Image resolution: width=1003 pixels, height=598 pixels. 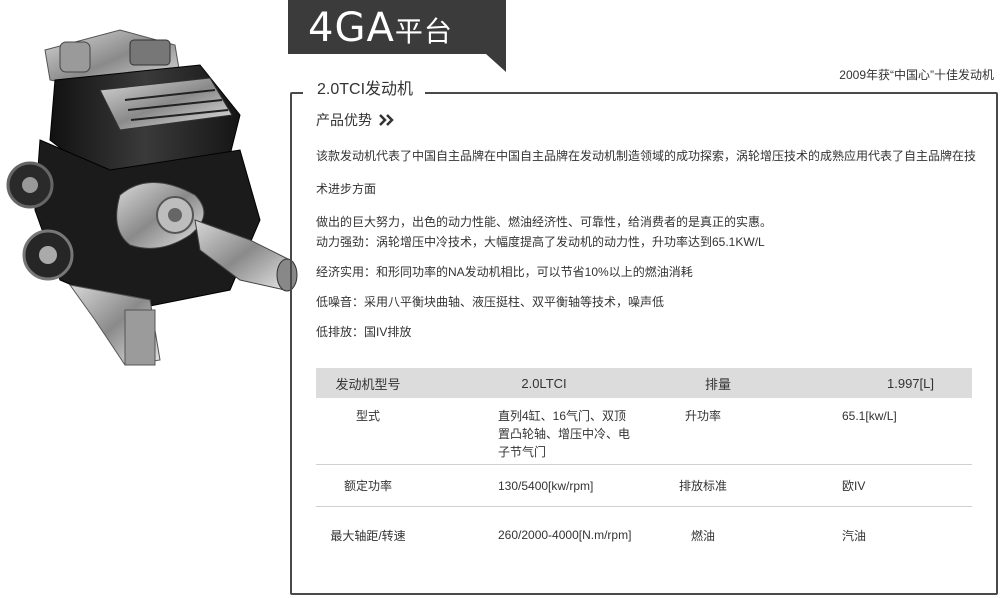 What do you see at coordinates (504, 272) in the screenshot?
I see `feature-item-economy: 经济实用：和形同功率的NA发动机相比，可以节省10%以上的燃油消耗` at bounding box center [504, 272].